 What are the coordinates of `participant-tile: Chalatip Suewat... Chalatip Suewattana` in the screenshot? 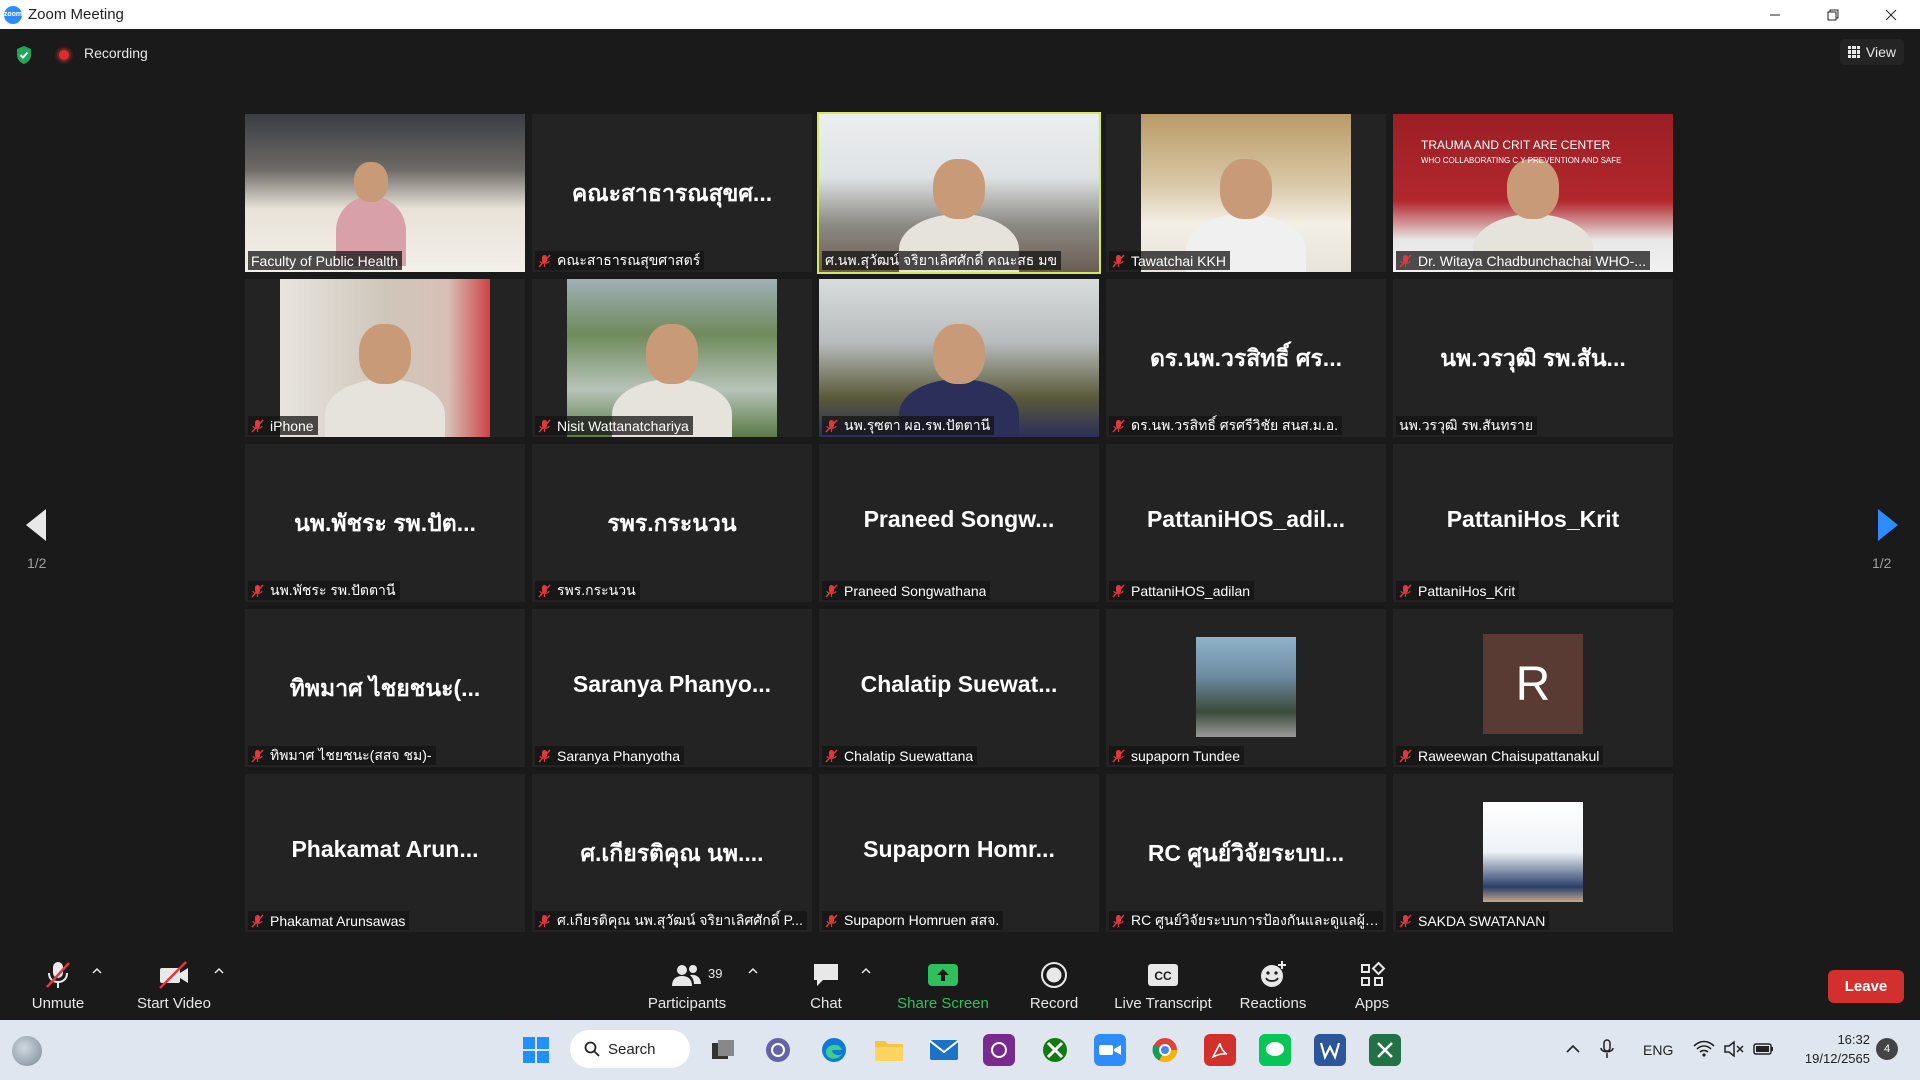 It's located at (959, 688).